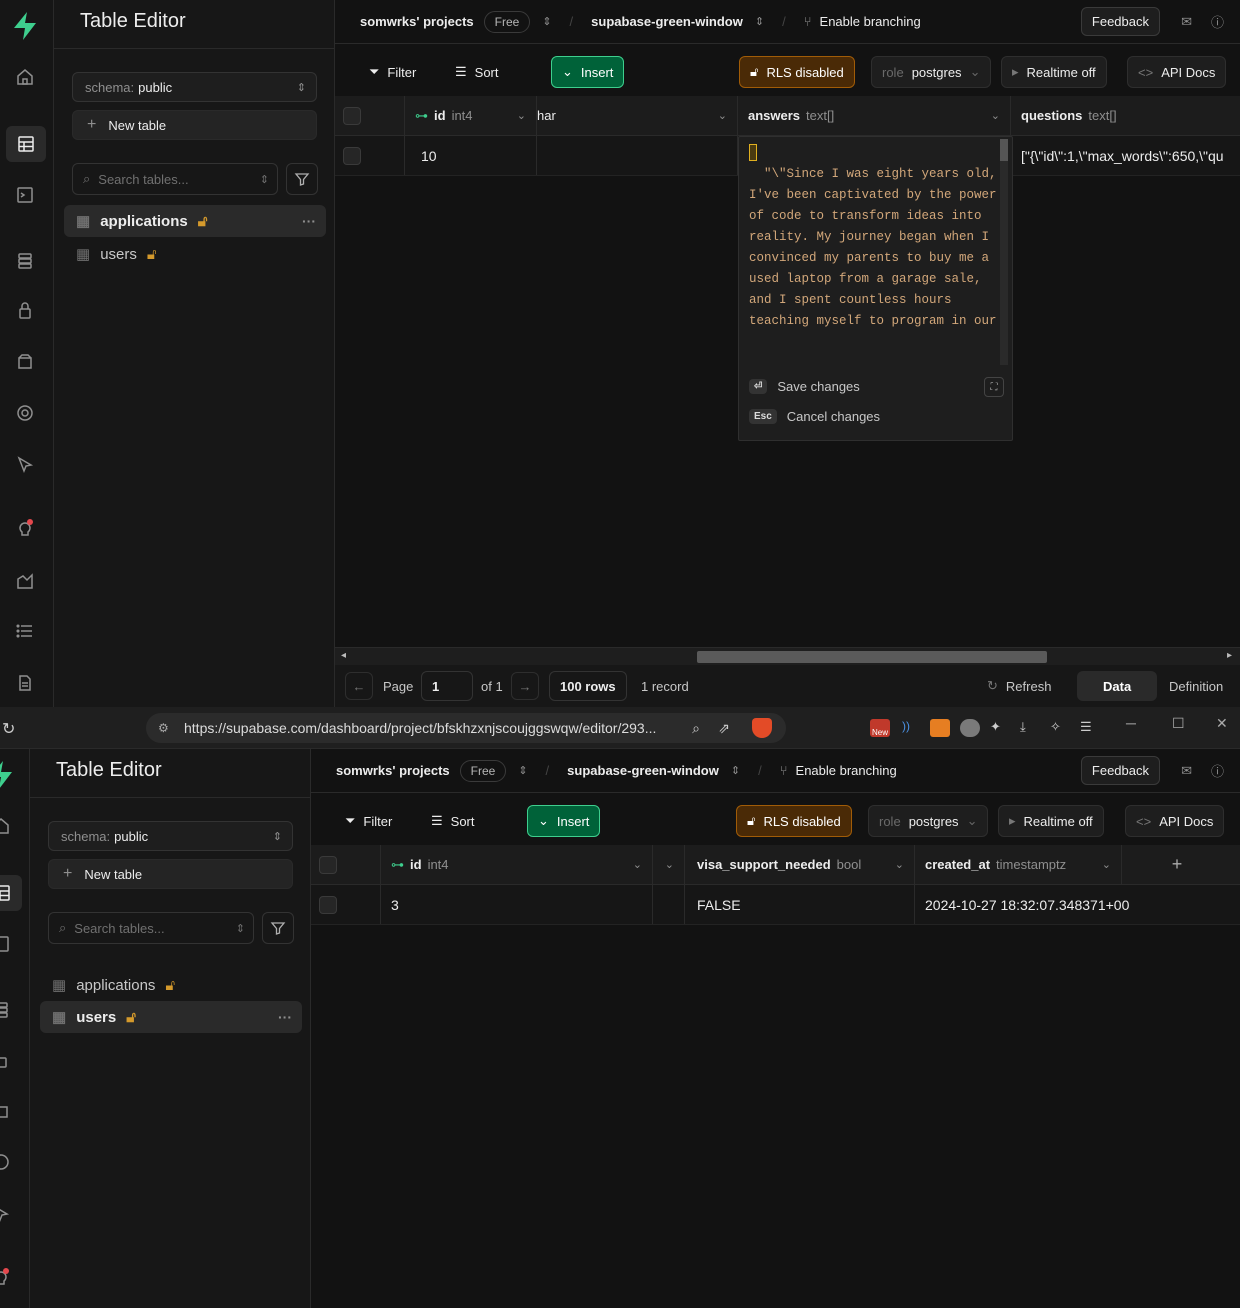 The height and width of the screenshot is (1308, 1240). Describe the element at coordinates (814, 416) in the screenshot. I see `cancel-changes-button: Esc Cancel changes` at that location.